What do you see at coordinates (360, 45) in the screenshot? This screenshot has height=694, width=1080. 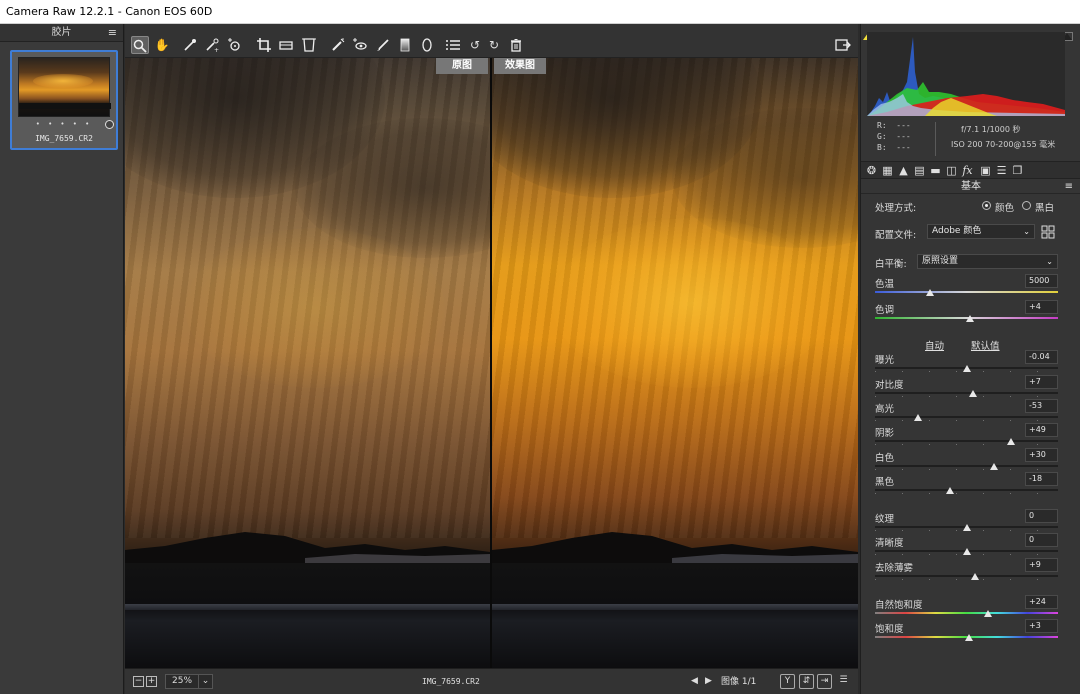 I see `red-eye-tool-icon` at bounding box center [360, 45].